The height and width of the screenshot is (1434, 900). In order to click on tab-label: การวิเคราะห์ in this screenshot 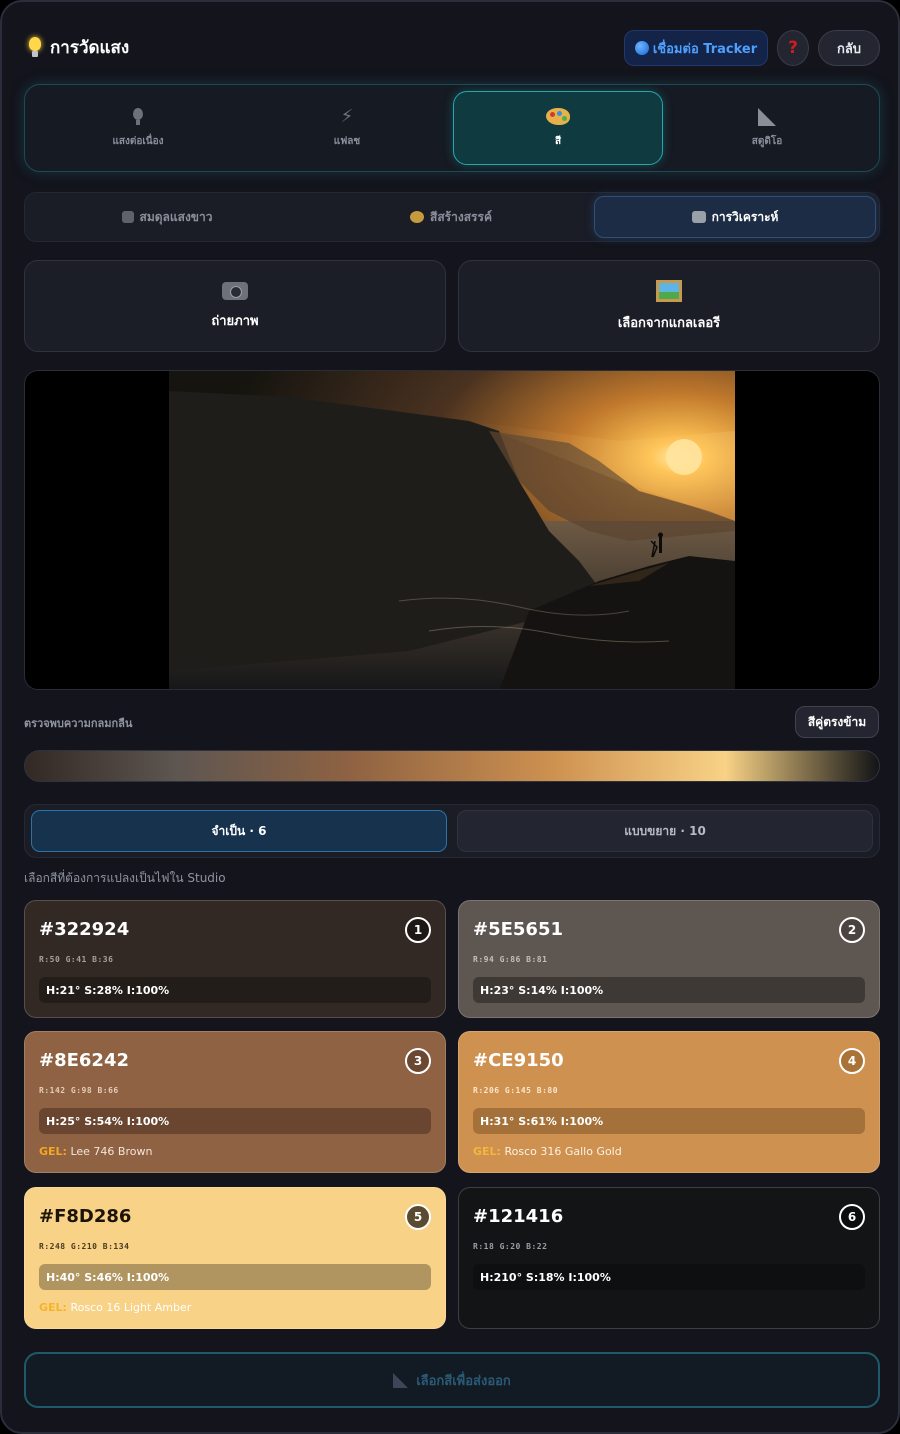, I will do `click(745, 216)`.